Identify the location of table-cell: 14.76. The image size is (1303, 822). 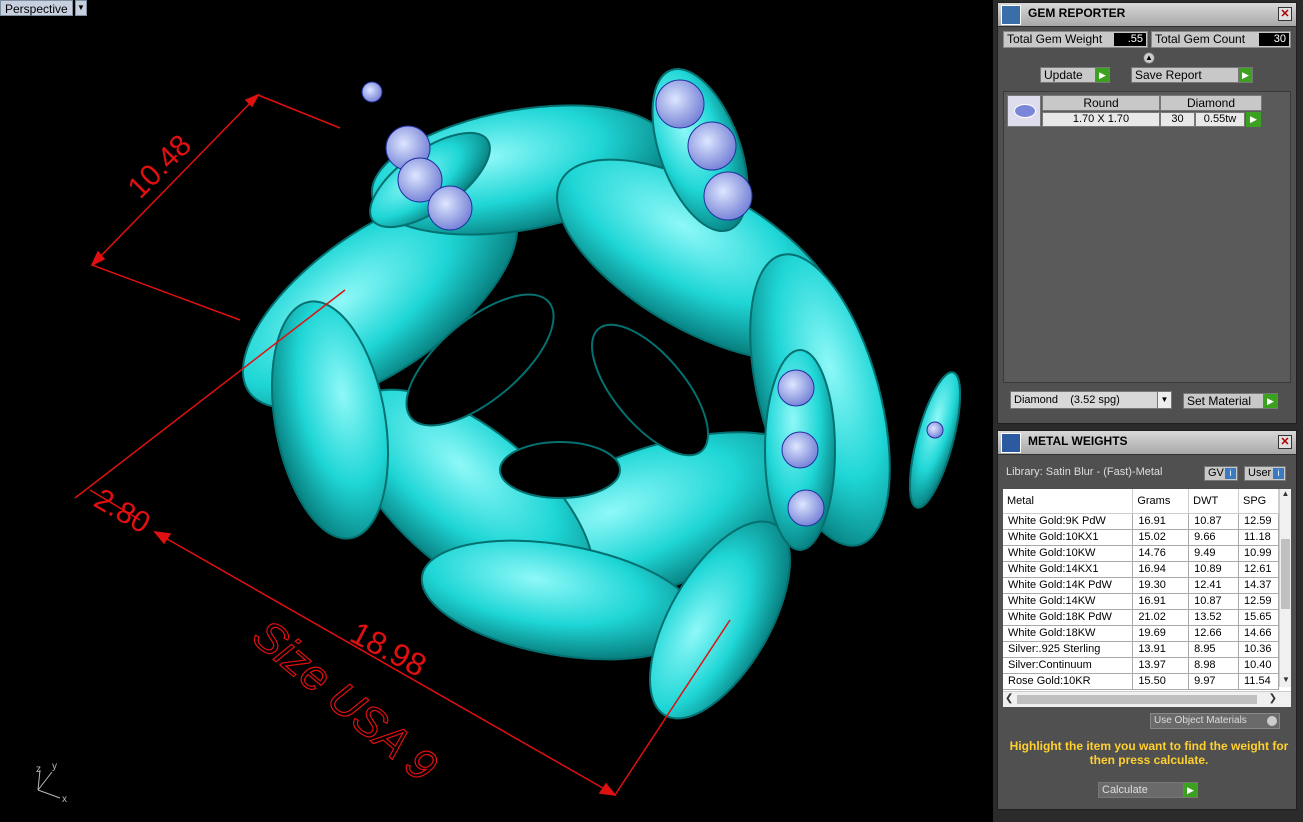
(1161, 553).